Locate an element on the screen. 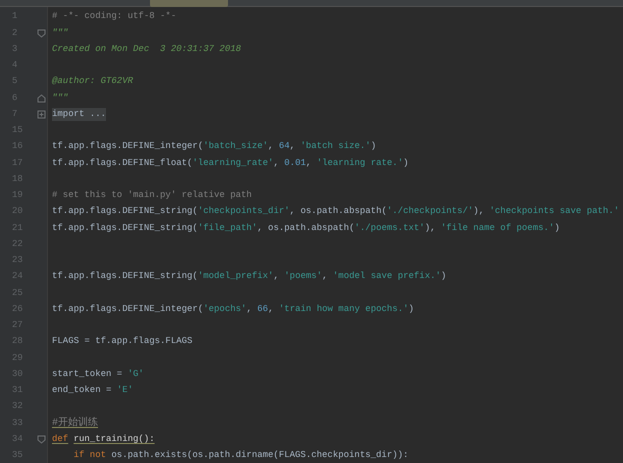 This screenshot has width=623, height=463. number-literal: 64 is located at coordinates (284, 147).